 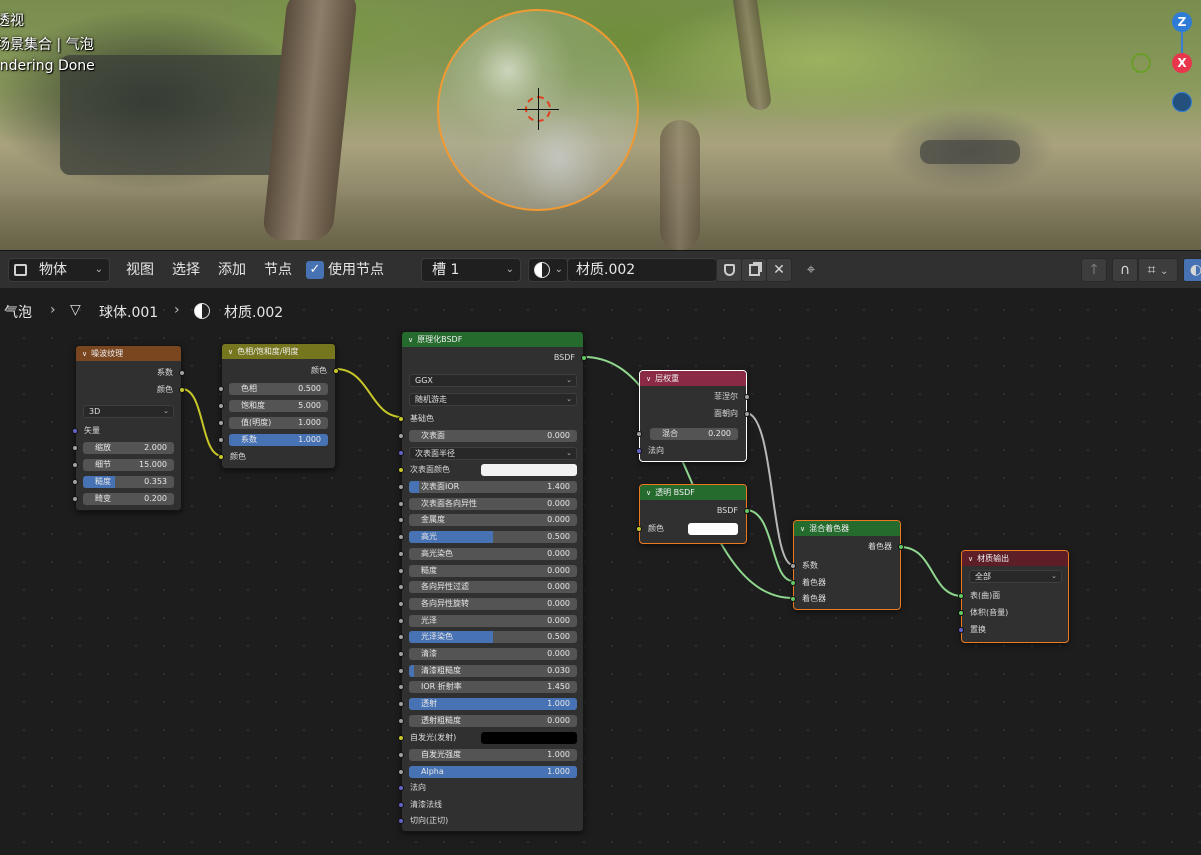 What do you see at coordinates (811, 270) in the screenshot?
I see `pin-button: ⌖` at bounding box center [811, 270].